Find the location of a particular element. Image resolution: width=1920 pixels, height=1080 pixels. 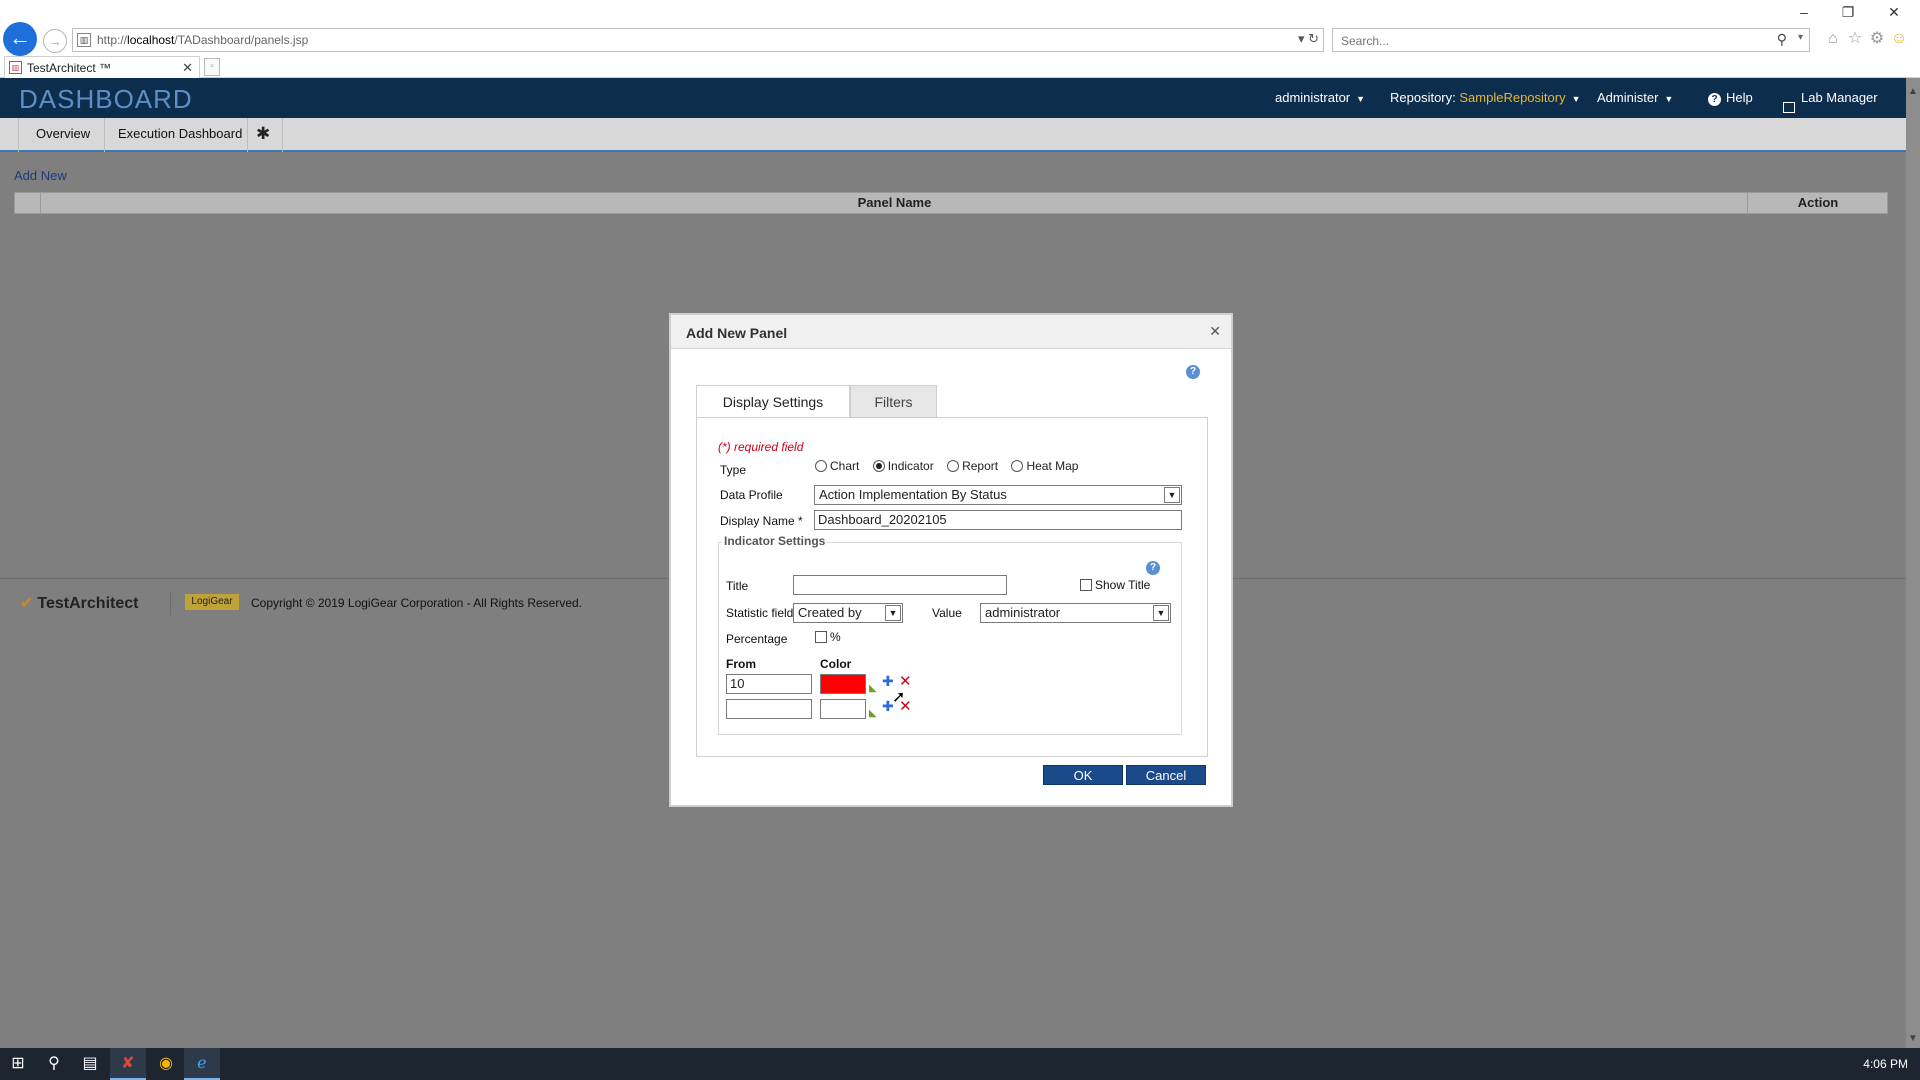

from-header: From is located at coordinates (741, 664).